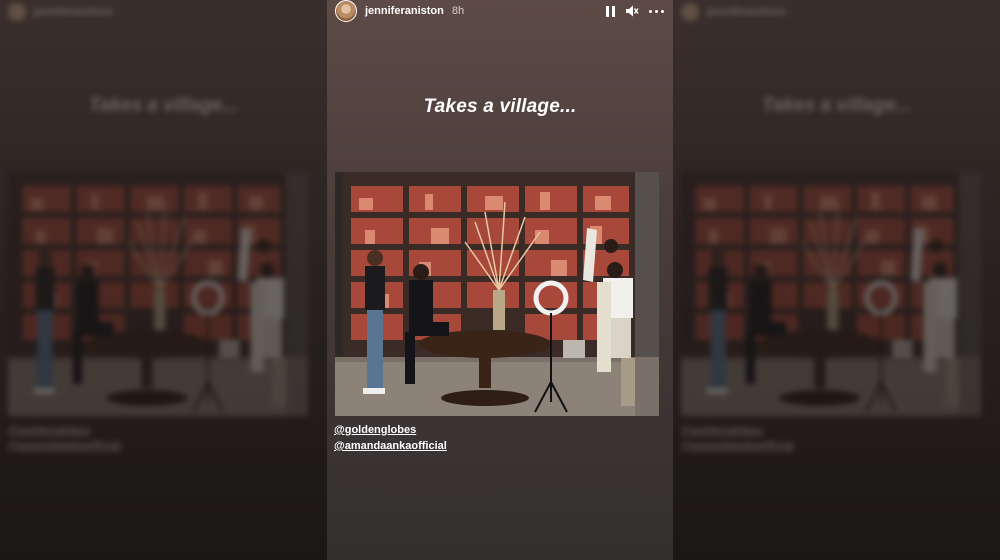 The width and height of the screenshot is (1000, 560). I want to click on speaker-muted-icon, so click(632, 11).